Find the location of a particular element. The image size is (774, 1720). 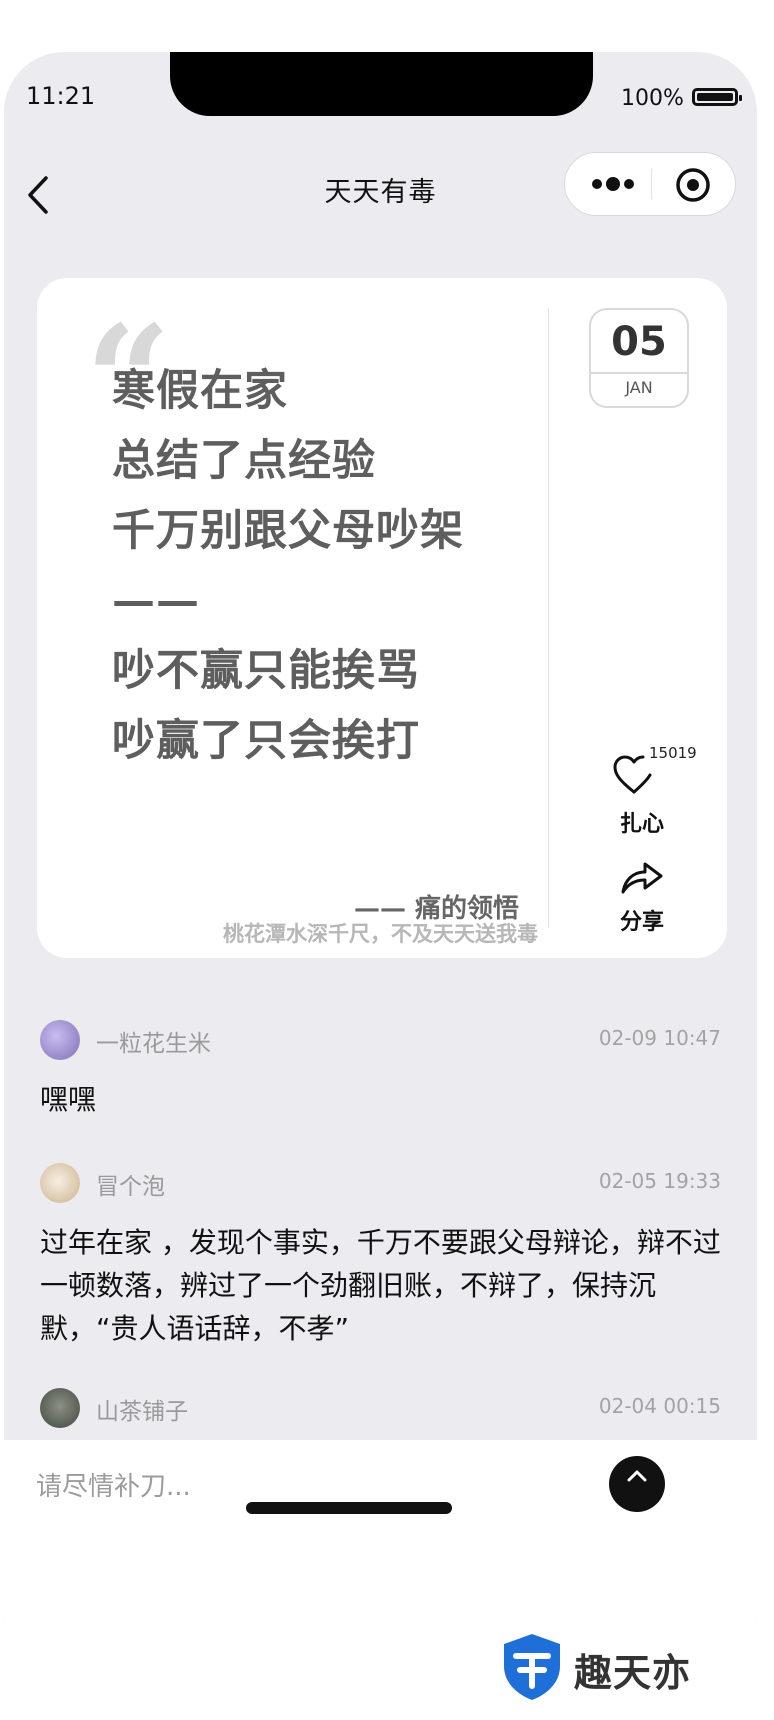

battery-percentage: 100% is located at coordinates (652, 98).